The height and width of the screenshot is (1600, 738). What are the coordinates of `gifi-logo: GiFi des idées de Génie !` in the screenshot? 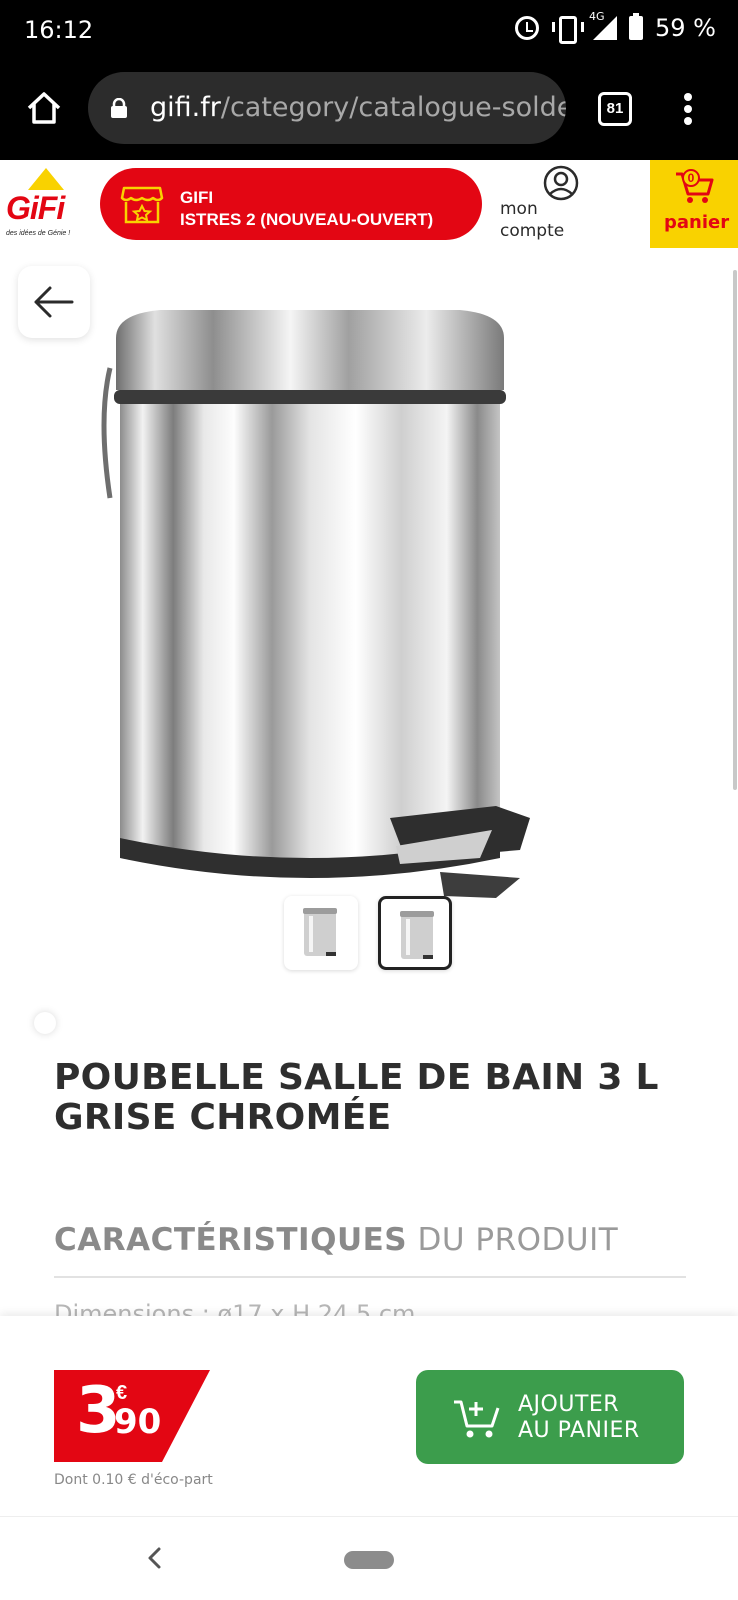 It's located at (46, 204).